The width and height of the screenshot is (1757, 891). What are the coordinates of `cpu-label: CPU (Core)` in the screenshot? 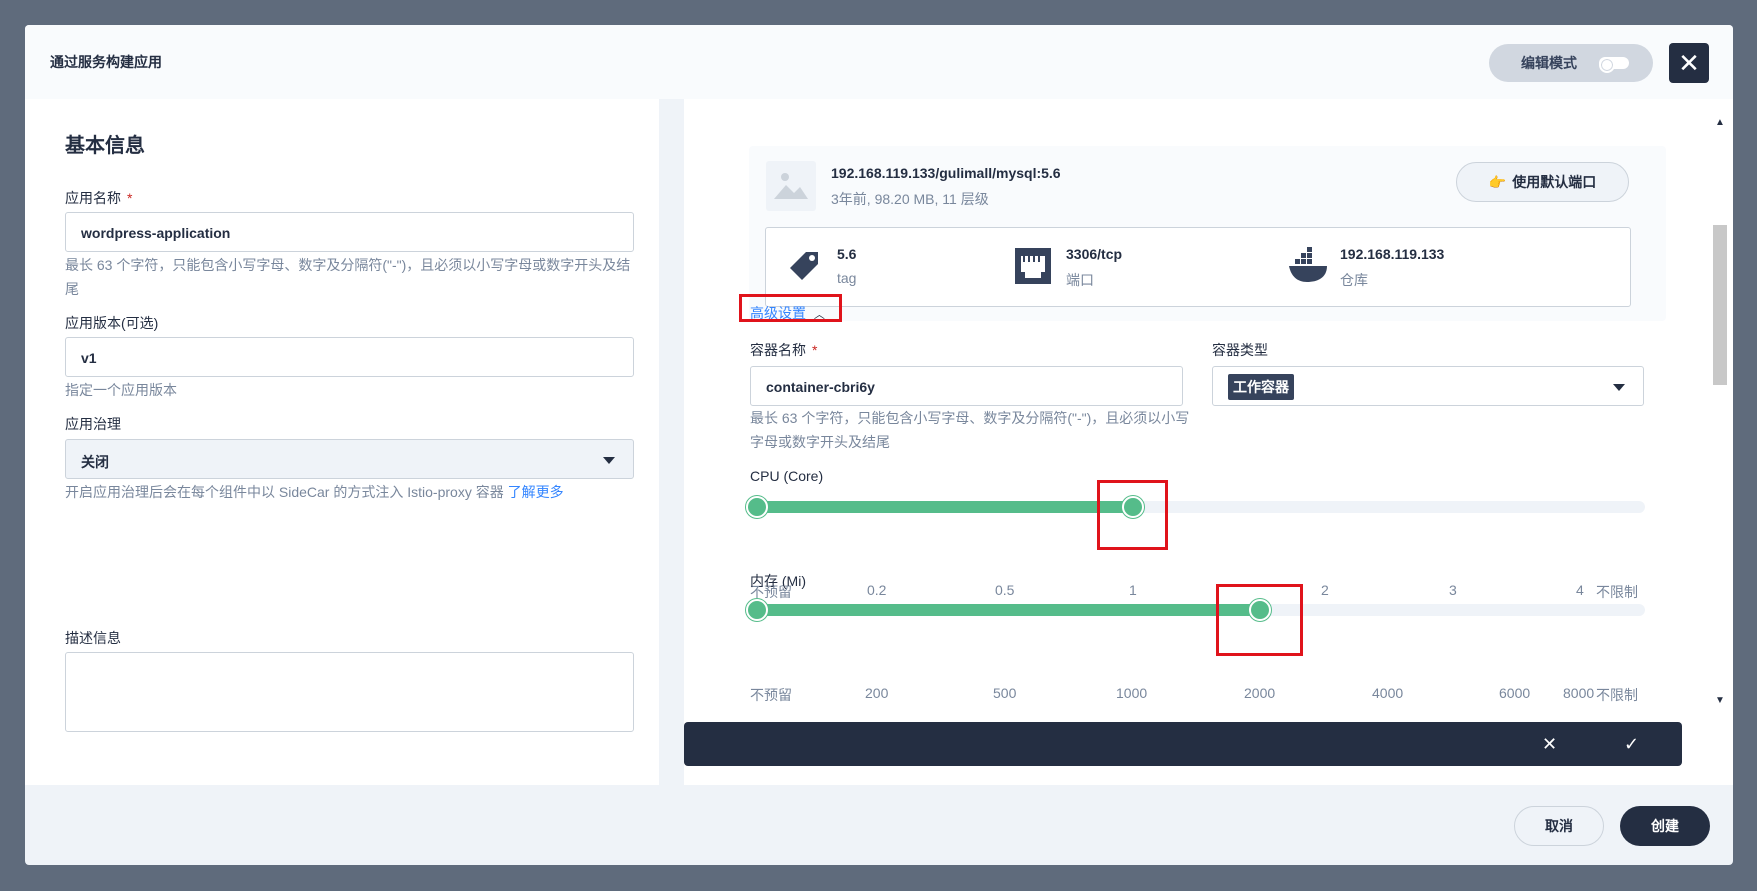 It's located at (787, 476).